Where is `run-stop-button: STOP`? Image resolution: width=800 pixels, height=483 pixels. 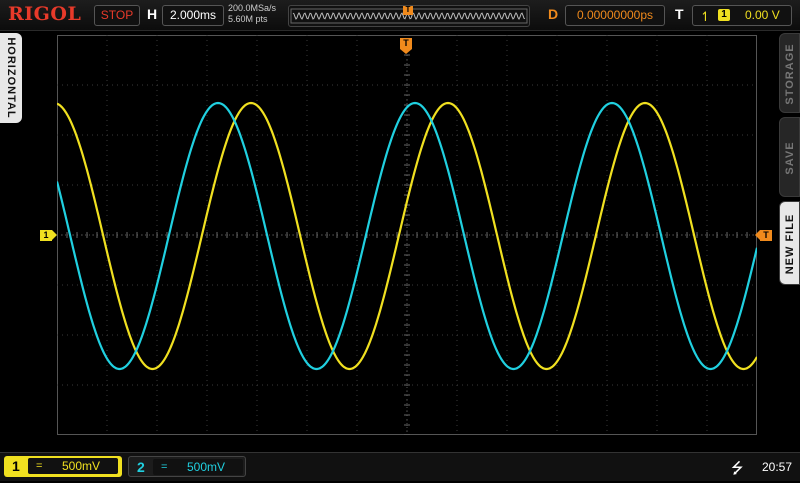
run-stop-button: STOP is located at coordinates (117, 15).